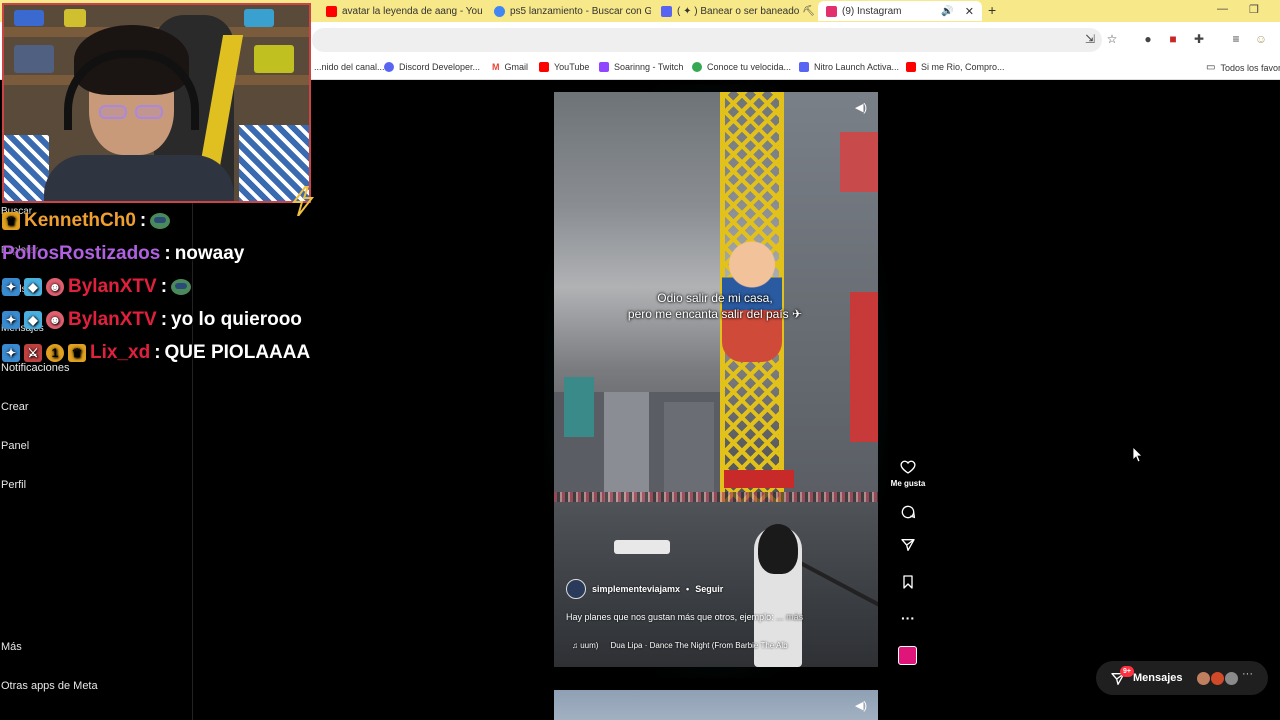 The height and width of the screenshot is (720, 1280). What do you see at coordinates (1199, 39) in the screenshot?
I see `puzzle-icon: ✚` at bounding box center [1199, 39].